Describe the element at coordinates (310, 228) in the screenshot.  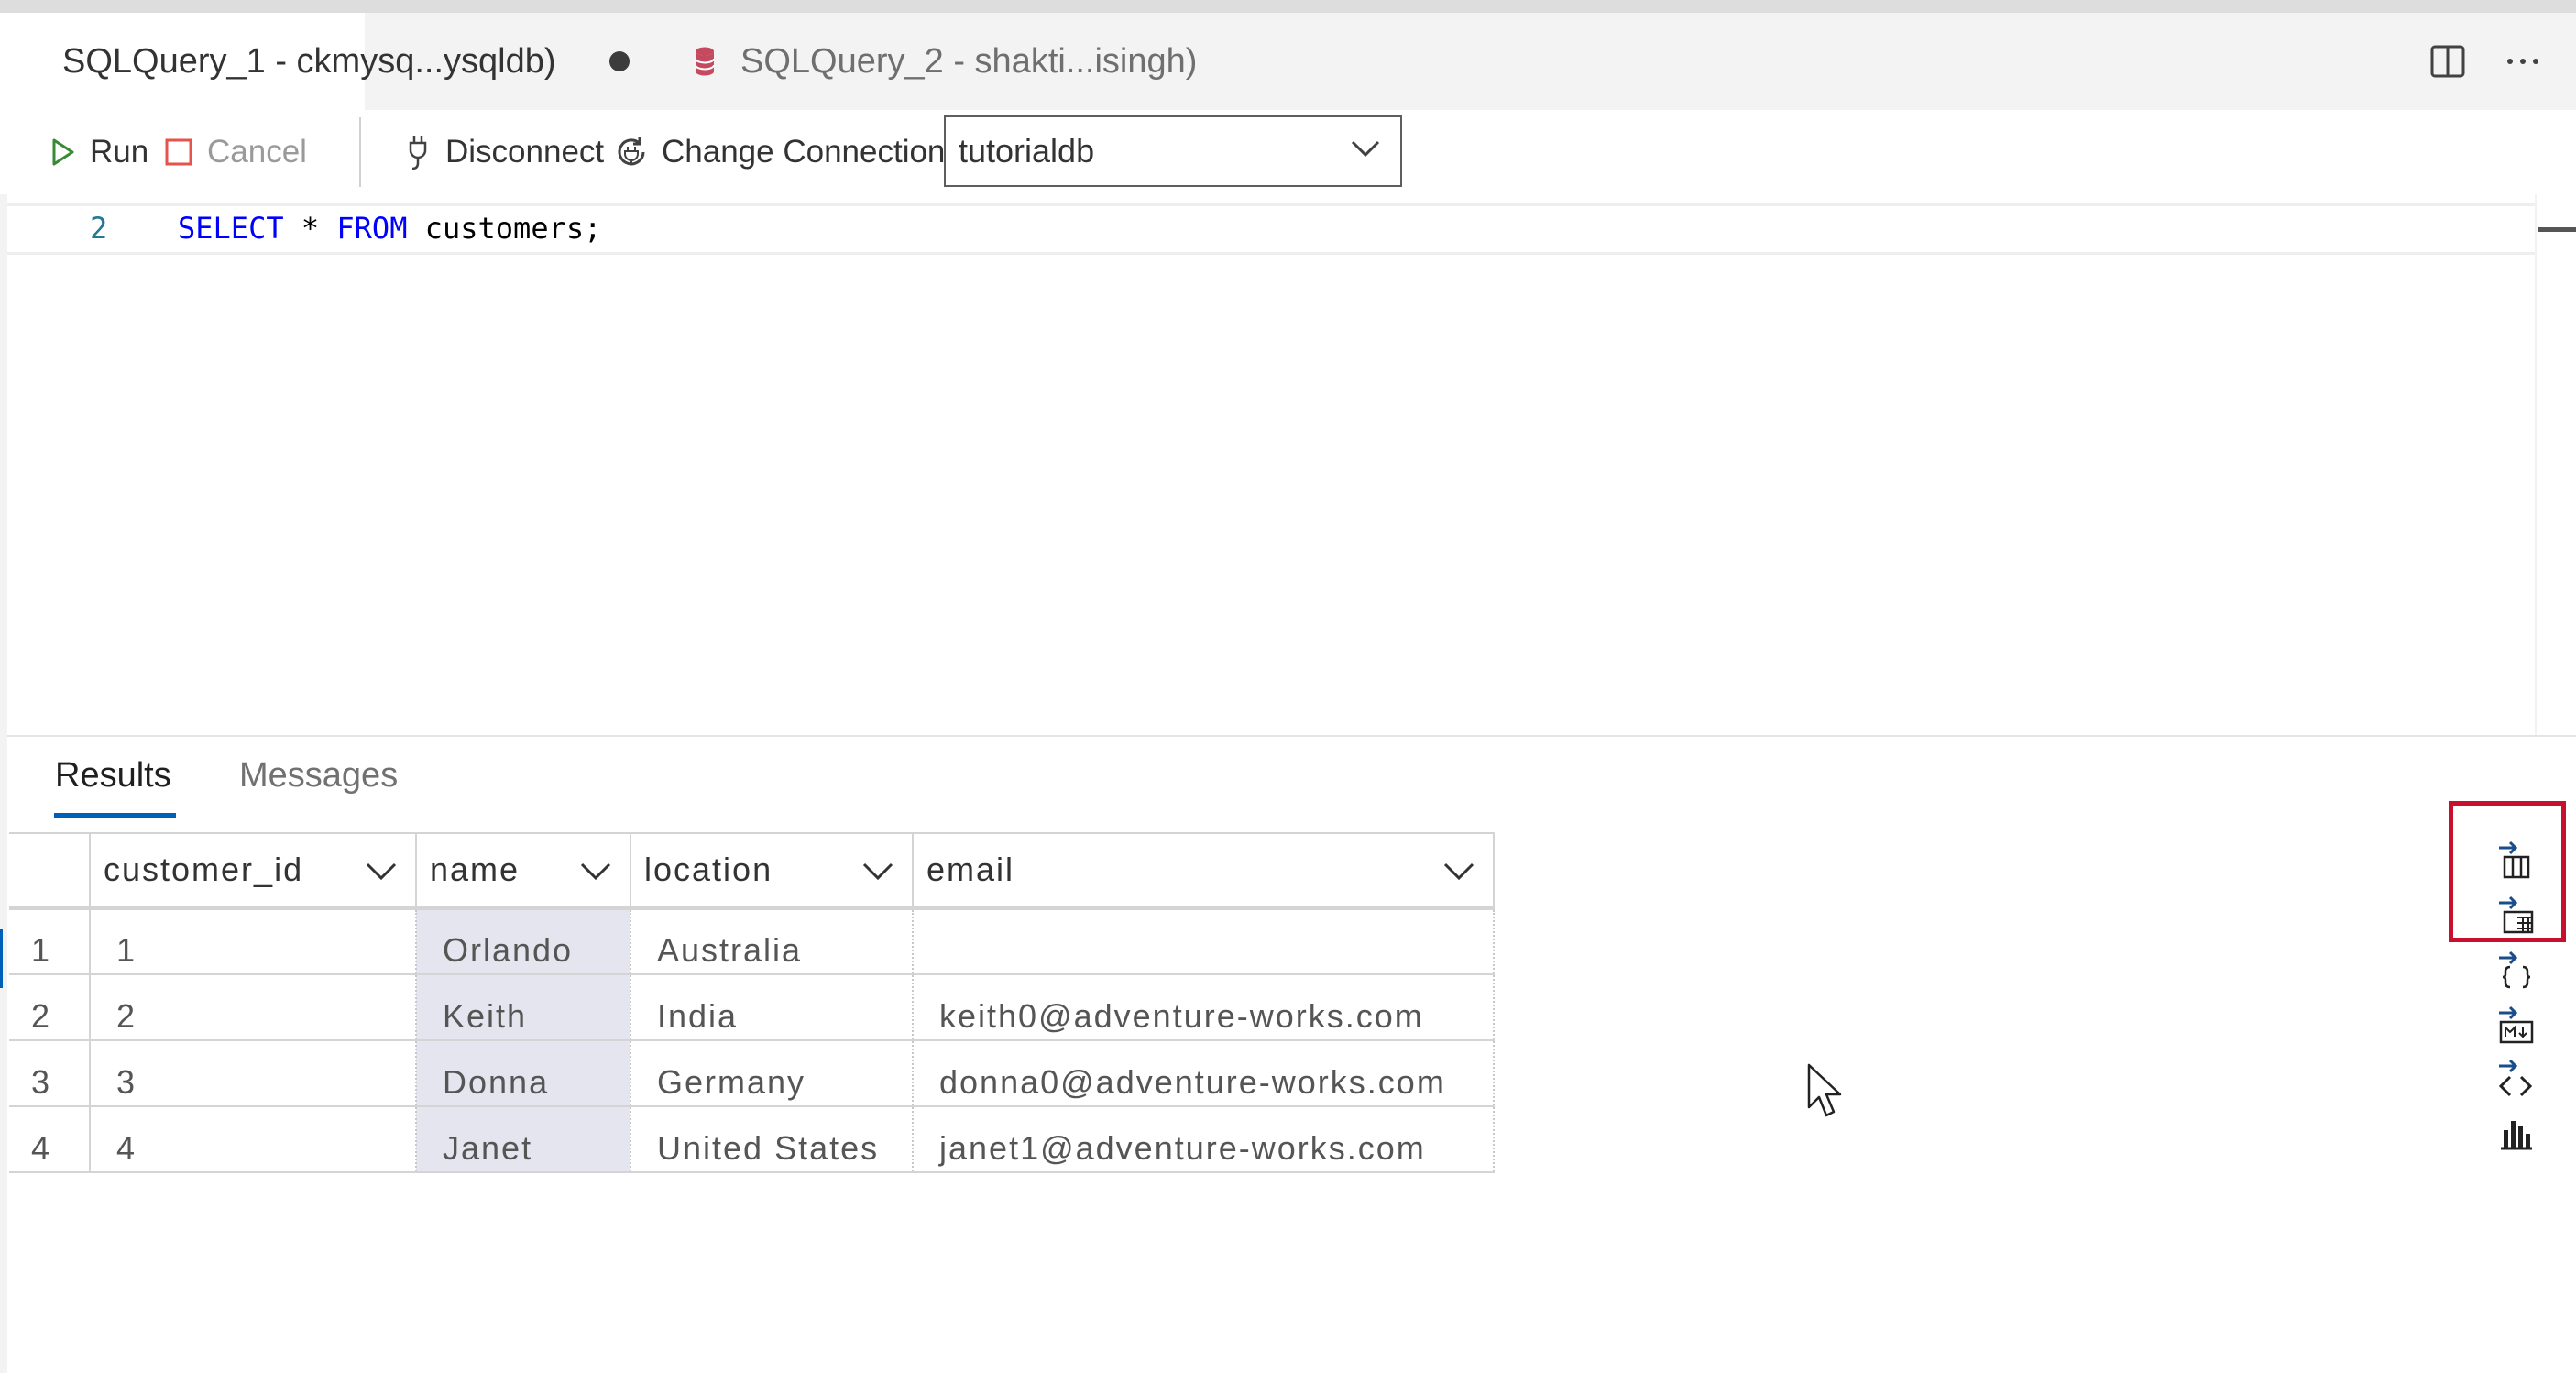
I see `code-star: *` at that location.